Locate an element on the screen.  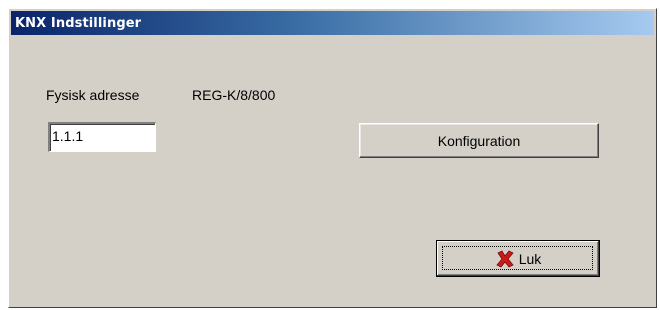
configuration-button: Konfiguration is located at coordinates (479, 140).